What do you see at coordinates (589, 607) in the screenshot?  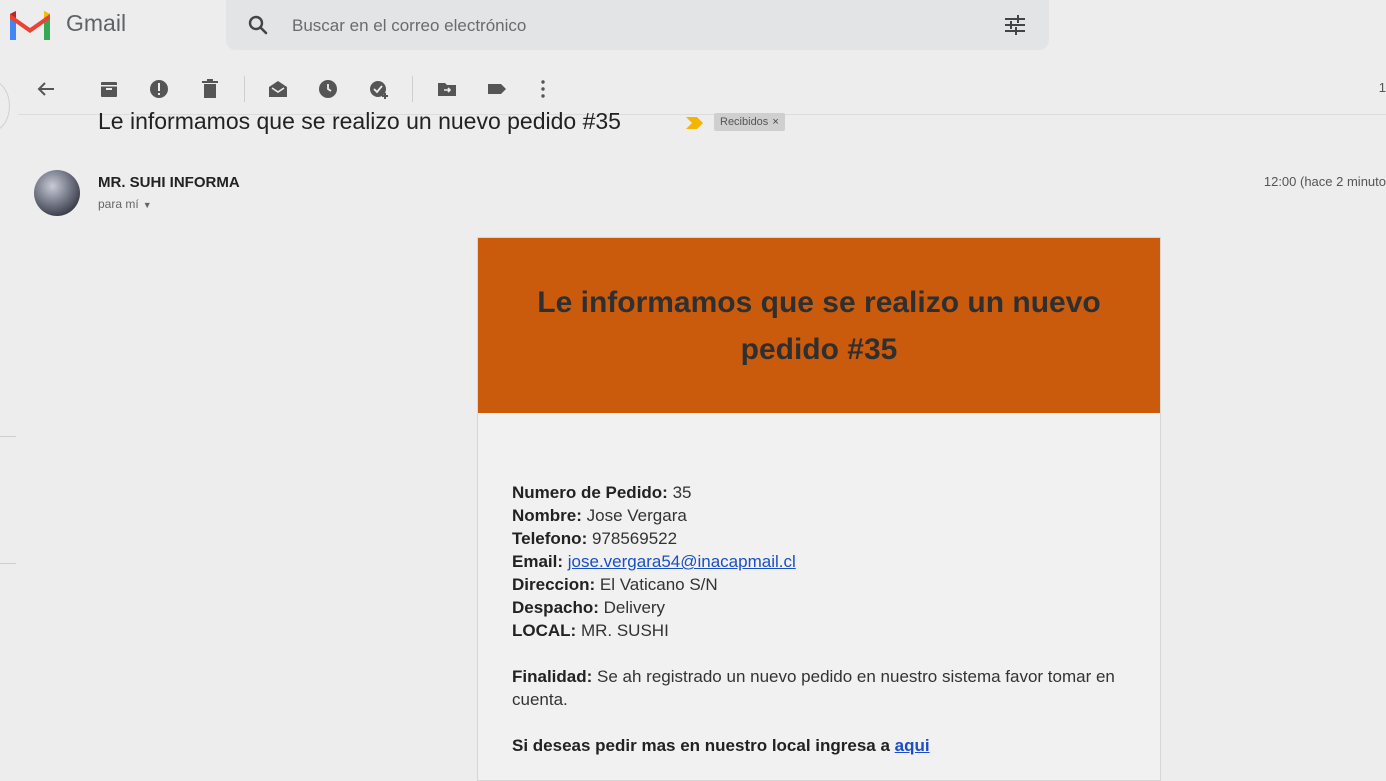 I see `field-dispatch: Despacho: Delivery` at bounding box center [589, 607].